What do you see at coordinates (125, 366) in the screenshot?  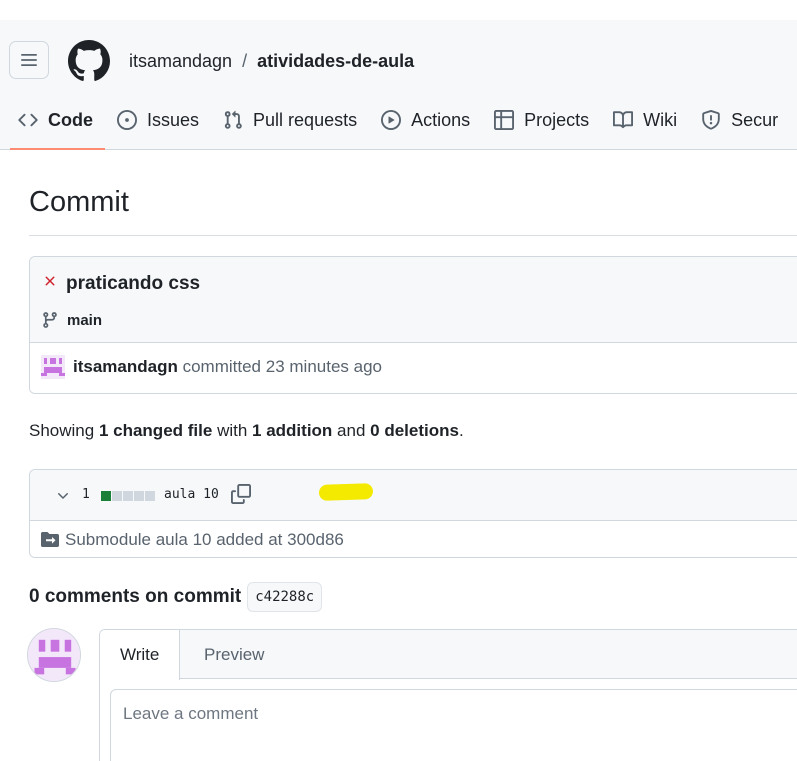 I see `author-link: itsamandagn` at bounding box center [125, 366].